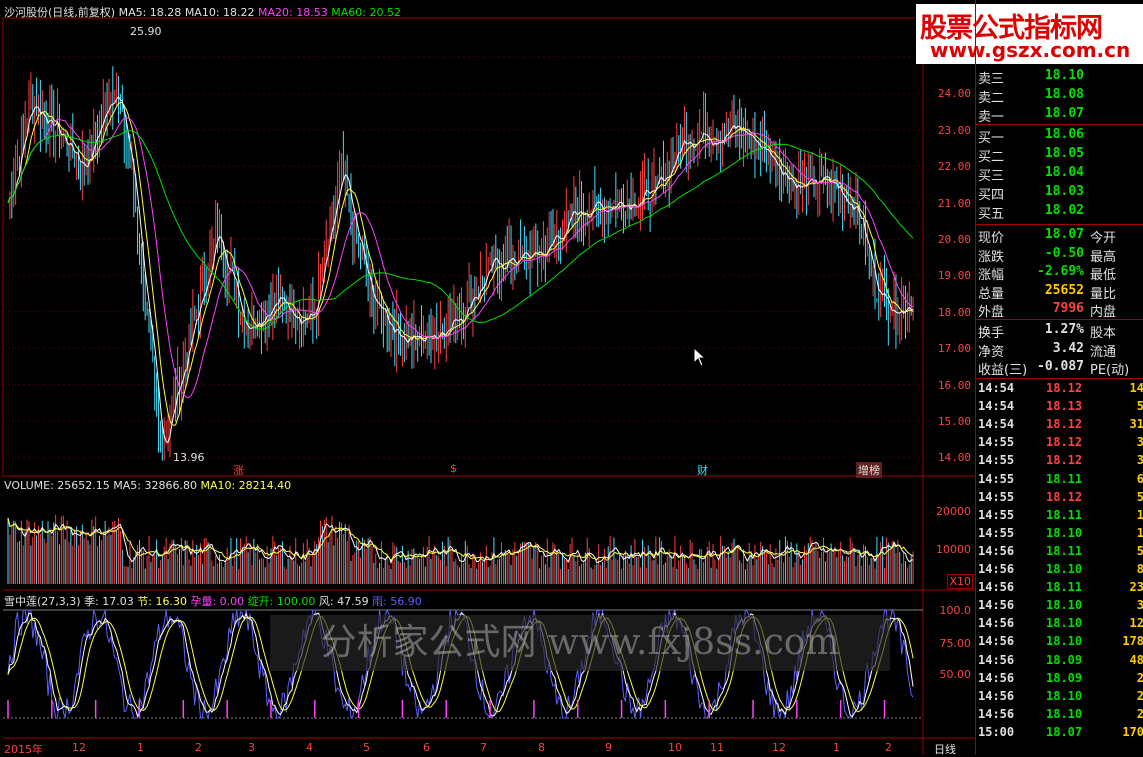 This screenshot has height=757, width=1143. I want to click on indicator-axis-50: 50.00, so click(955, 674).